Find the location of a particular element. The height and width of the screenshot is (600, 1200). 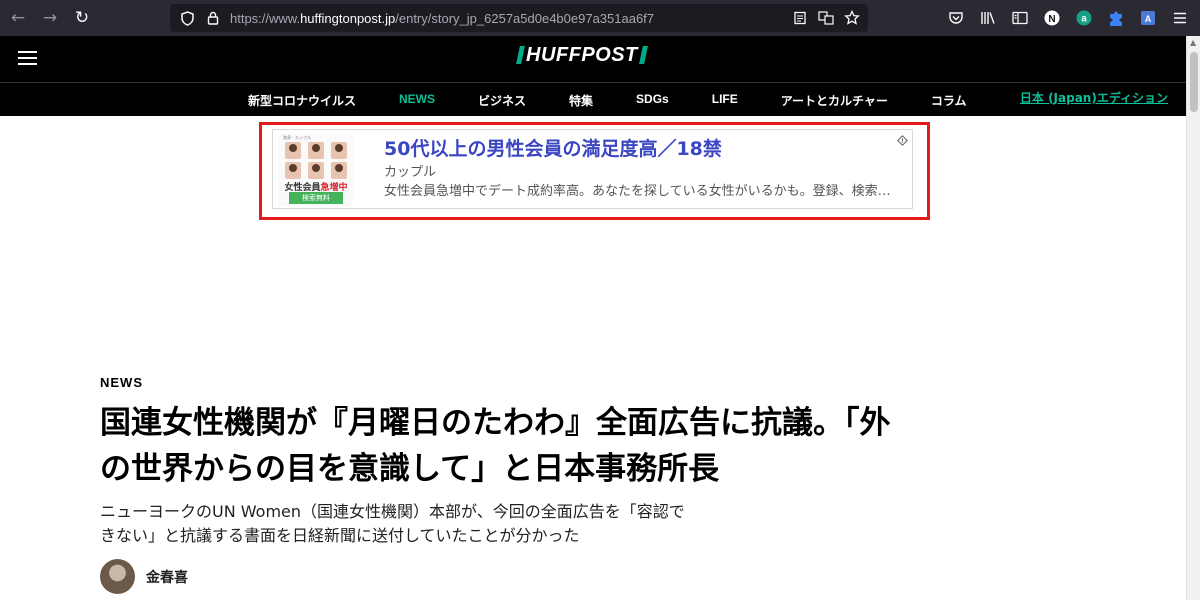

hamburger-menu-icon is located at coordinates (27, 58).